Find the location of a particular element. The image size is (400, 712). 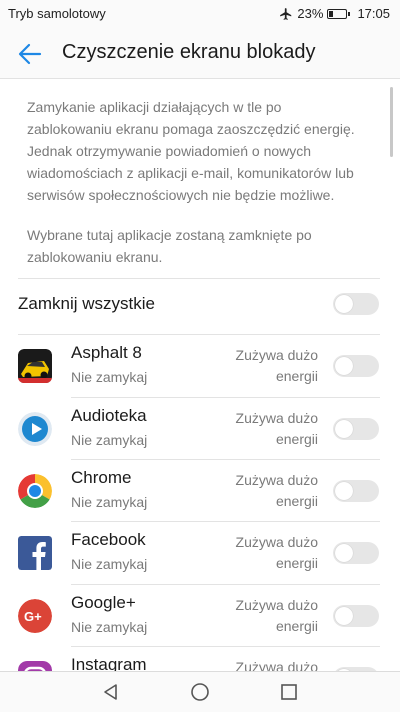

nav-recents-button is located at coordinates (289, 692).